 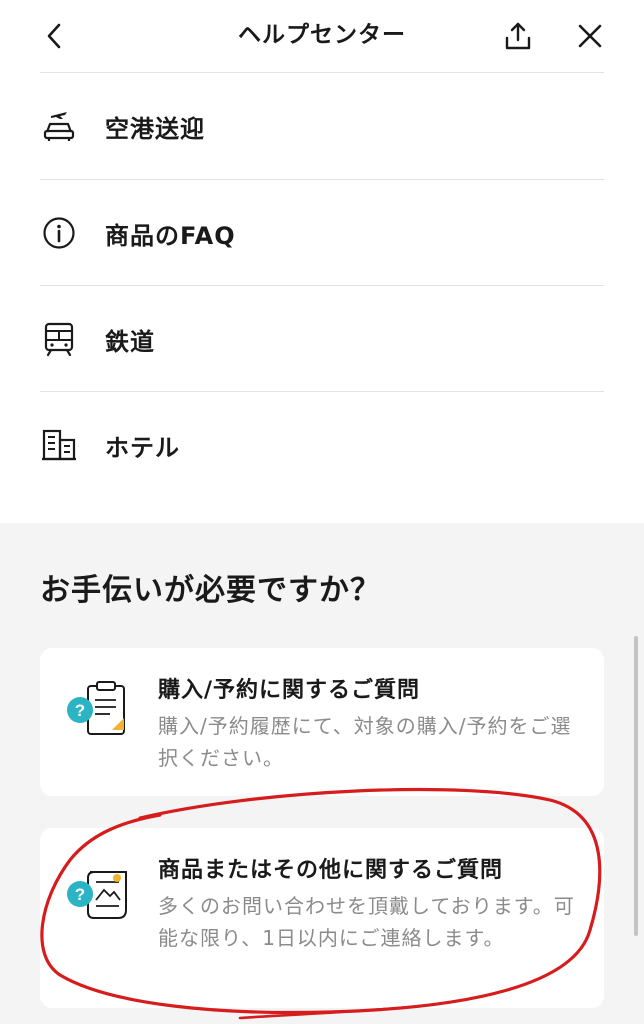 I want to click on page-title: ヘルプセンター, so click(x=322, y=35).